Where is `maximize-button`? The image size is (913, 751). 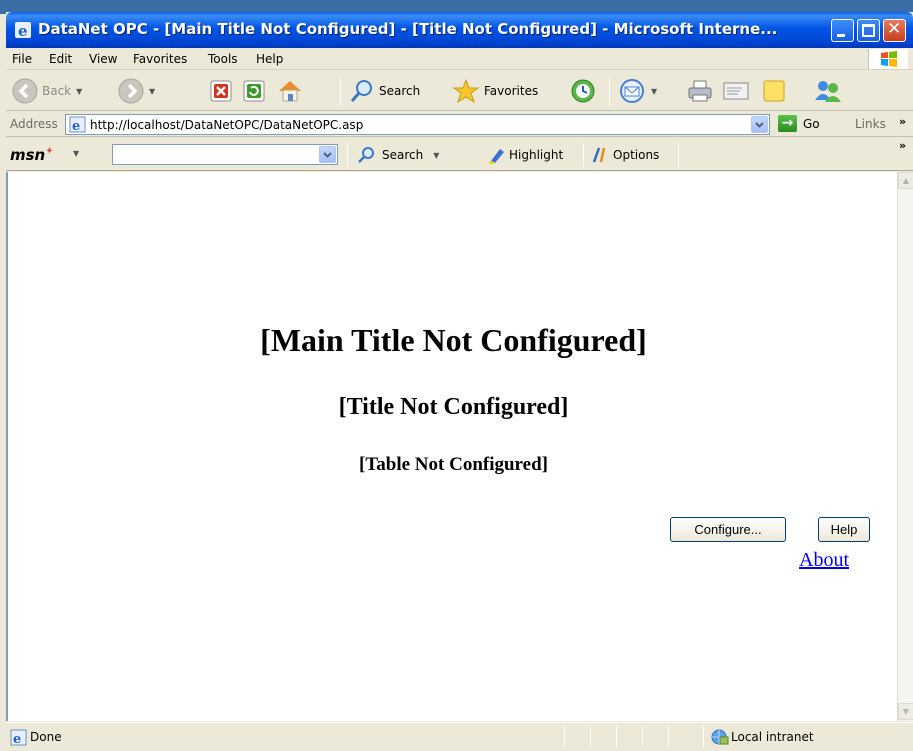 maximize-button is located at coordinates (868, 30).